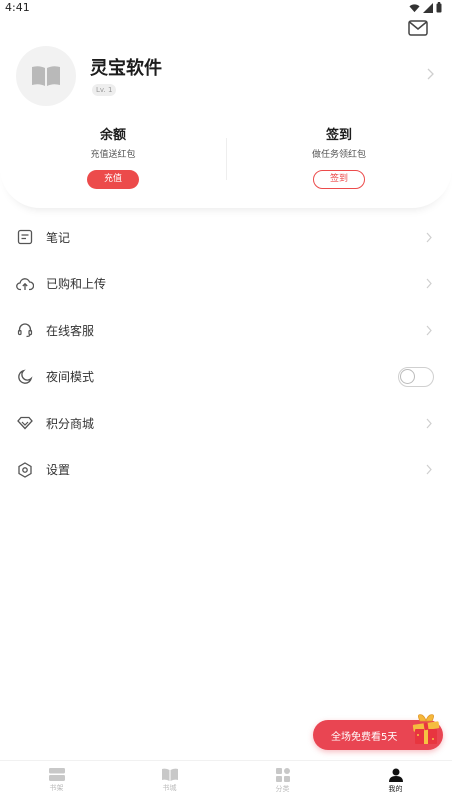 The image size is (452, 800). Describe the element at coordinates (226, 77) in the screenshot. I see `profile-header: 灵宝软件 Lv. 1` at that location.